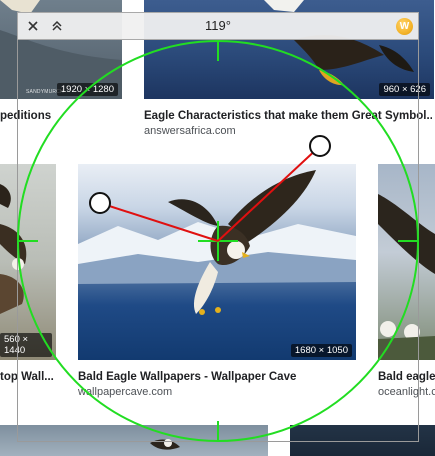 The image size is (435, 456). I want to click on double-chevron-up-icon, so click(57, 25).